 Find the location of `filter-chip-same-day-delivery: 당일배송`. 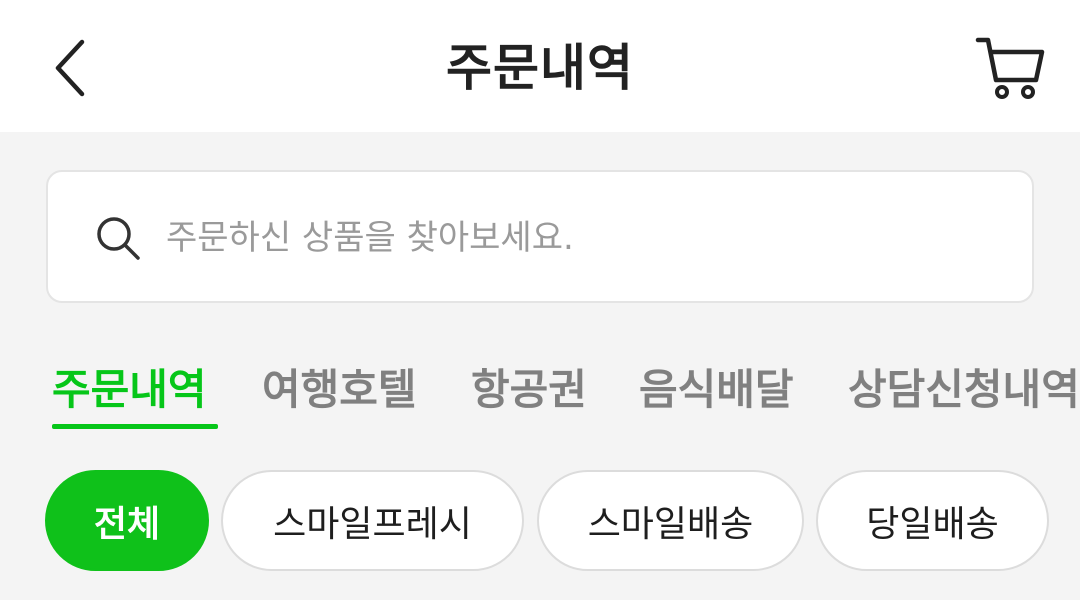

filter-chip-same-day-delivery: 당일배송 is located at coordinates (932, 520).